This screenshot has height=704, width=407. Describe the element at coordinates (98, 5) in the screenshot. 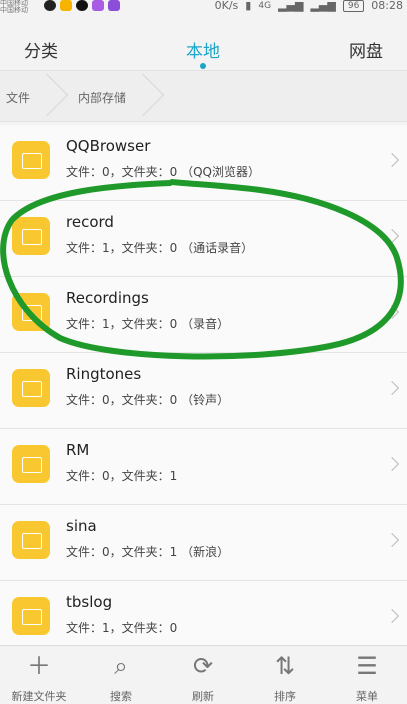

I see `app-icon-purple` at that location.